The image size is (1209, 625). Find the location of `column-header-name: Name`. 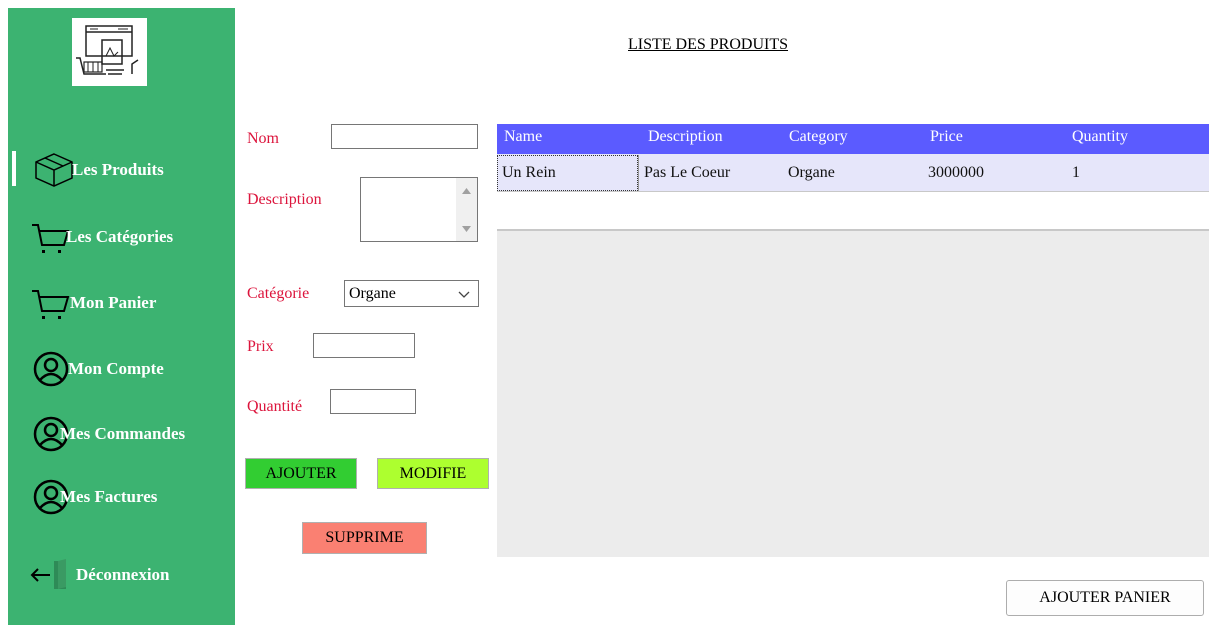

column-header-name: Name is located at coordinates (523, 137).